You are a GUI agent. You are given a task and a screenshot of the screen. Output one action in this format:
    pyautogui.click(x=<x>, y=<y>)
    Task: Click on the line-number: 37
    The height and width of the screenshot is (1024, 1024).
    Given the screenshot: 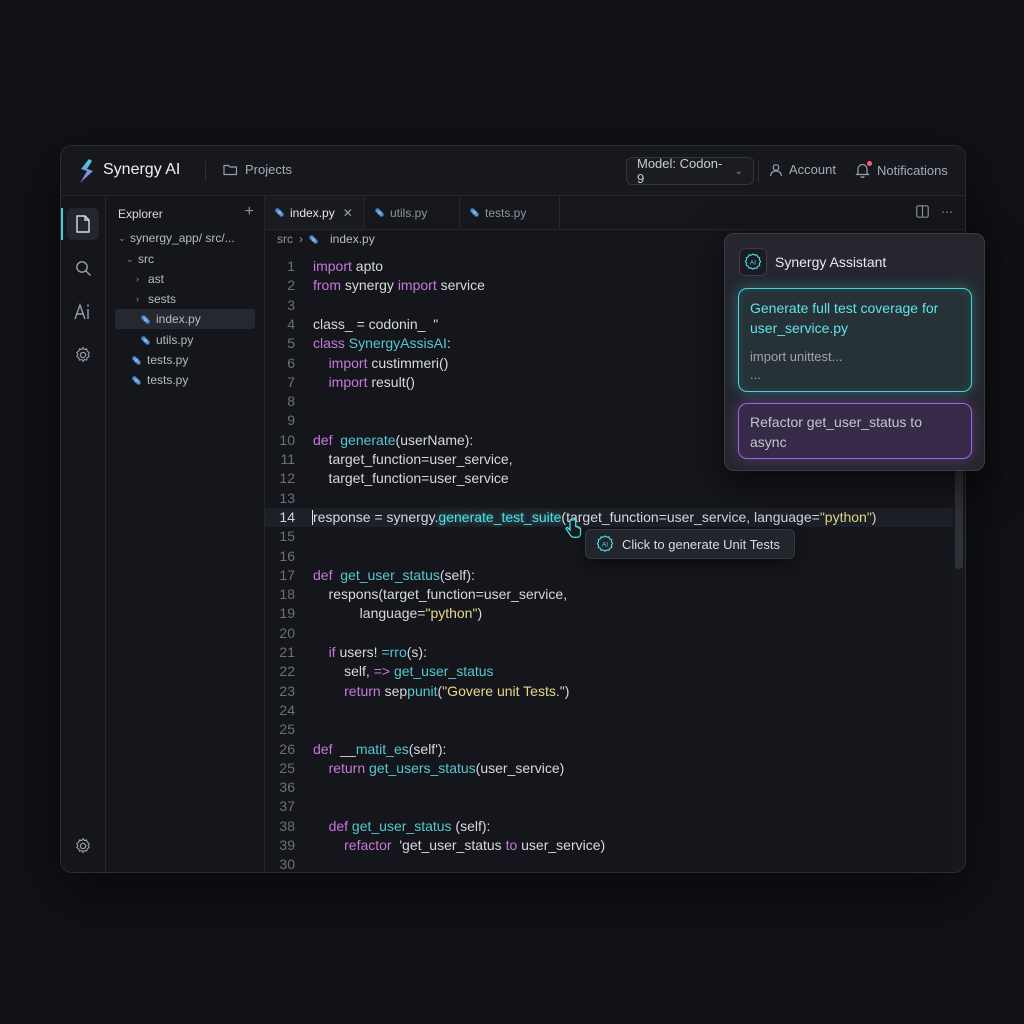 What is the action you would take?
    pyautogui.click(x=287, y=806)
    